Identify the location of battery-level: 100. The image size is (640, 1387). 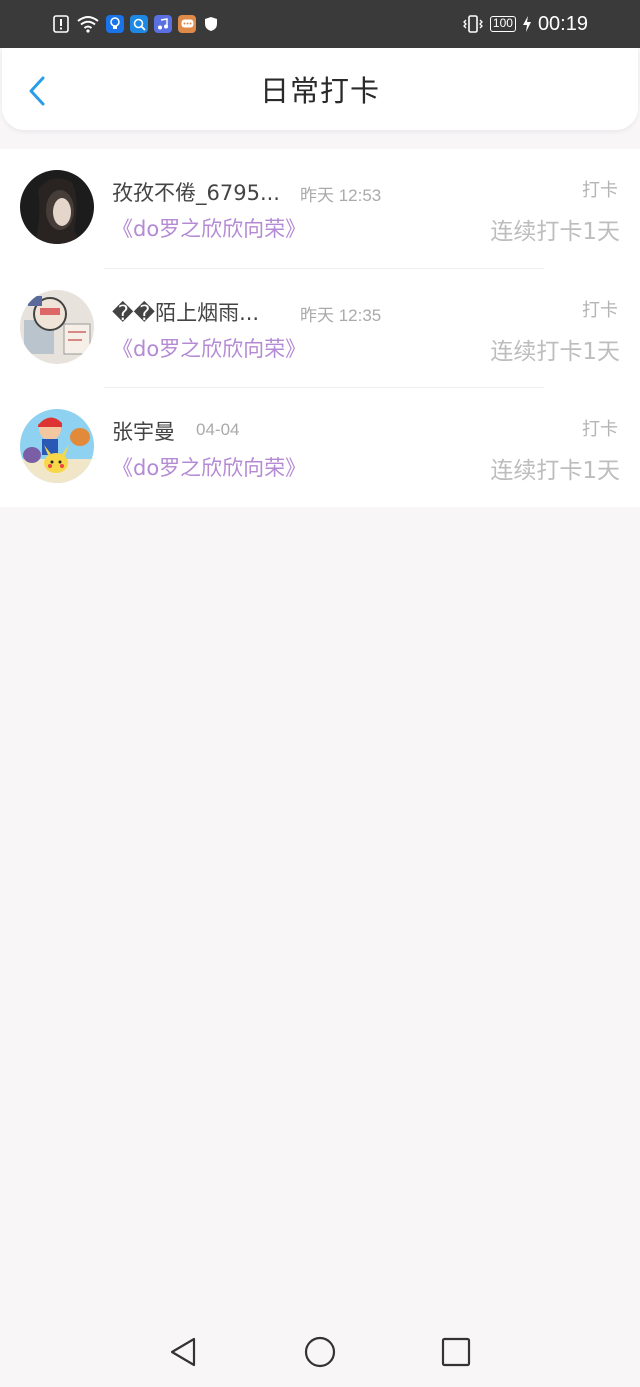
(502, 24).